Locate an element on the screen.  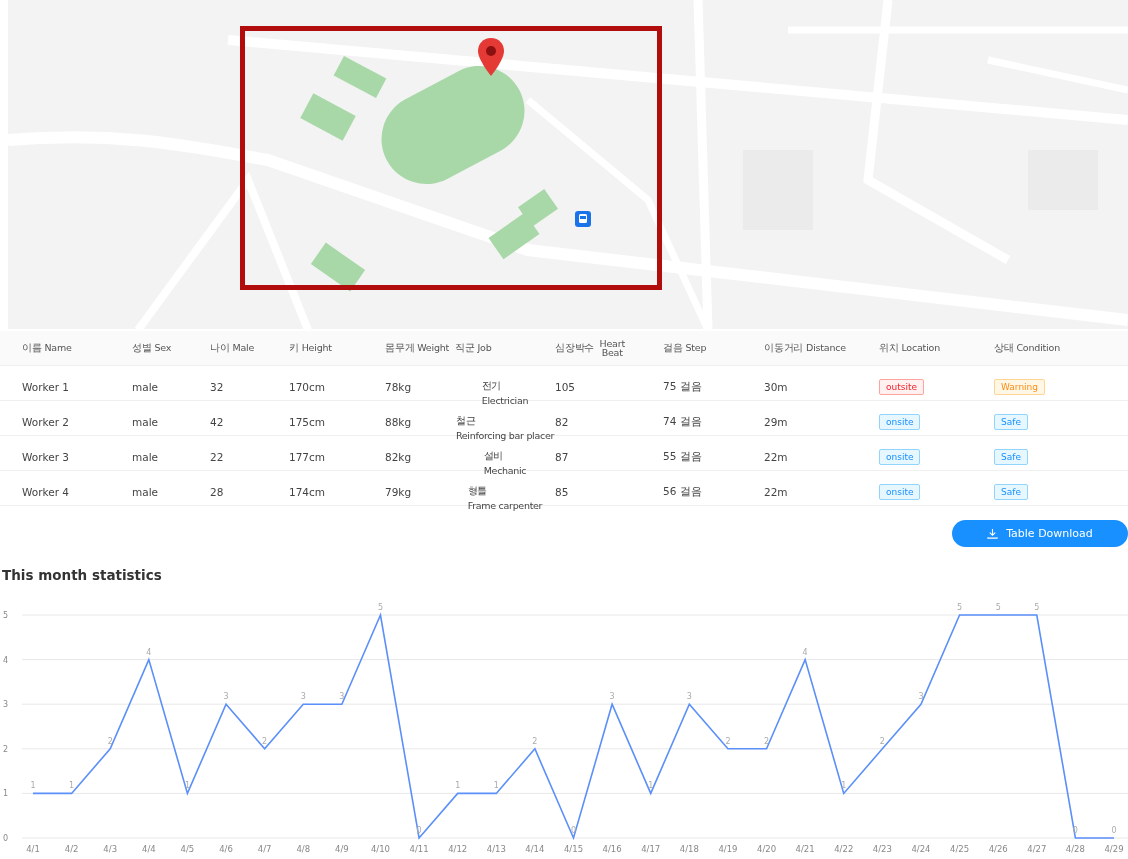
axis-label: 4/12 is located at coordinates (458, 849).